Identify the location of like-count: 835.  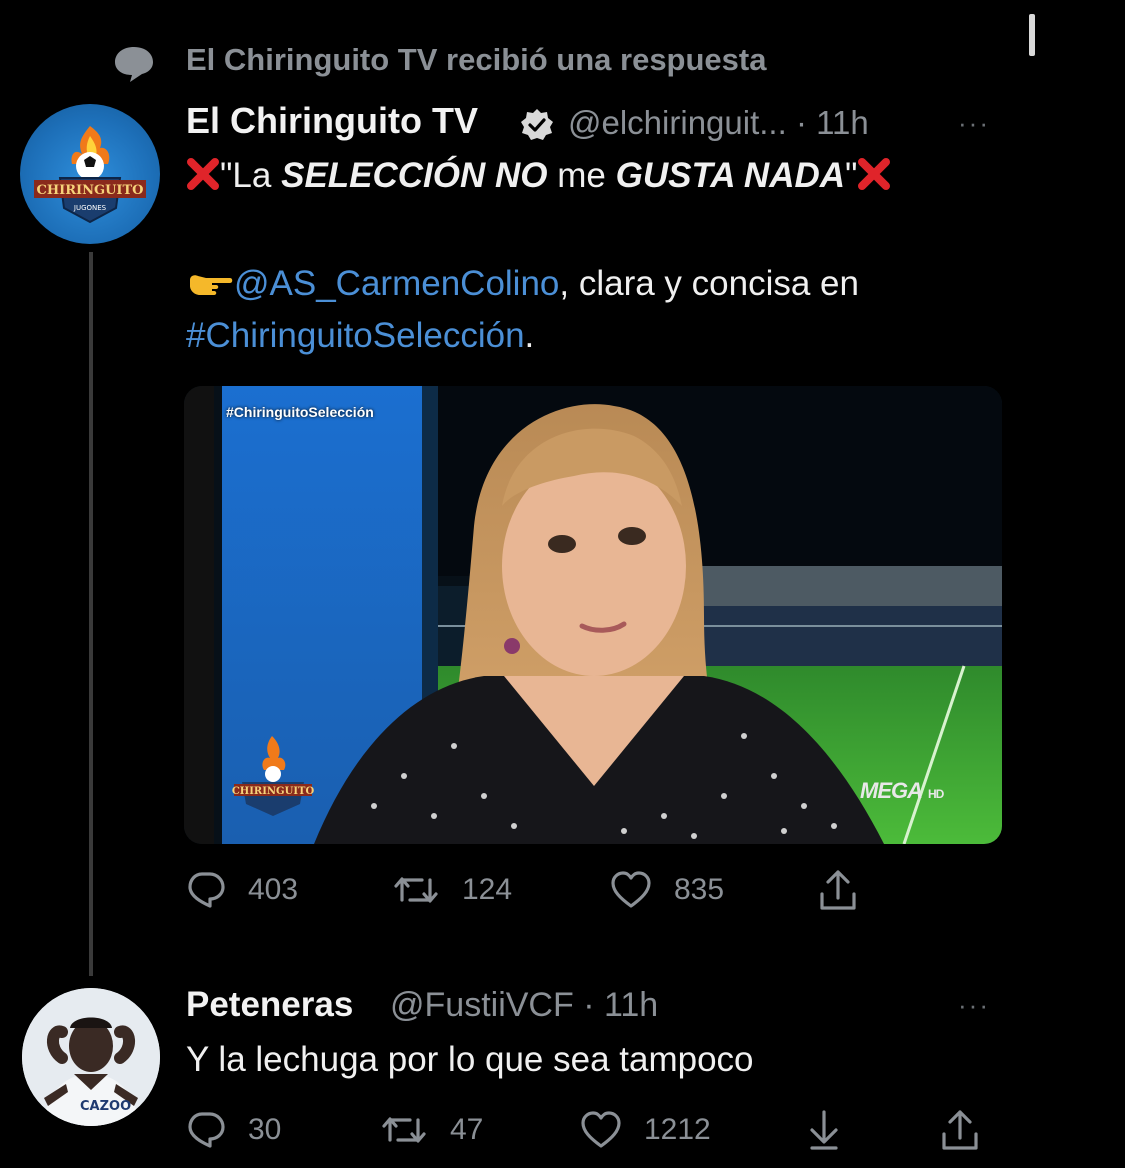
(699, 889).